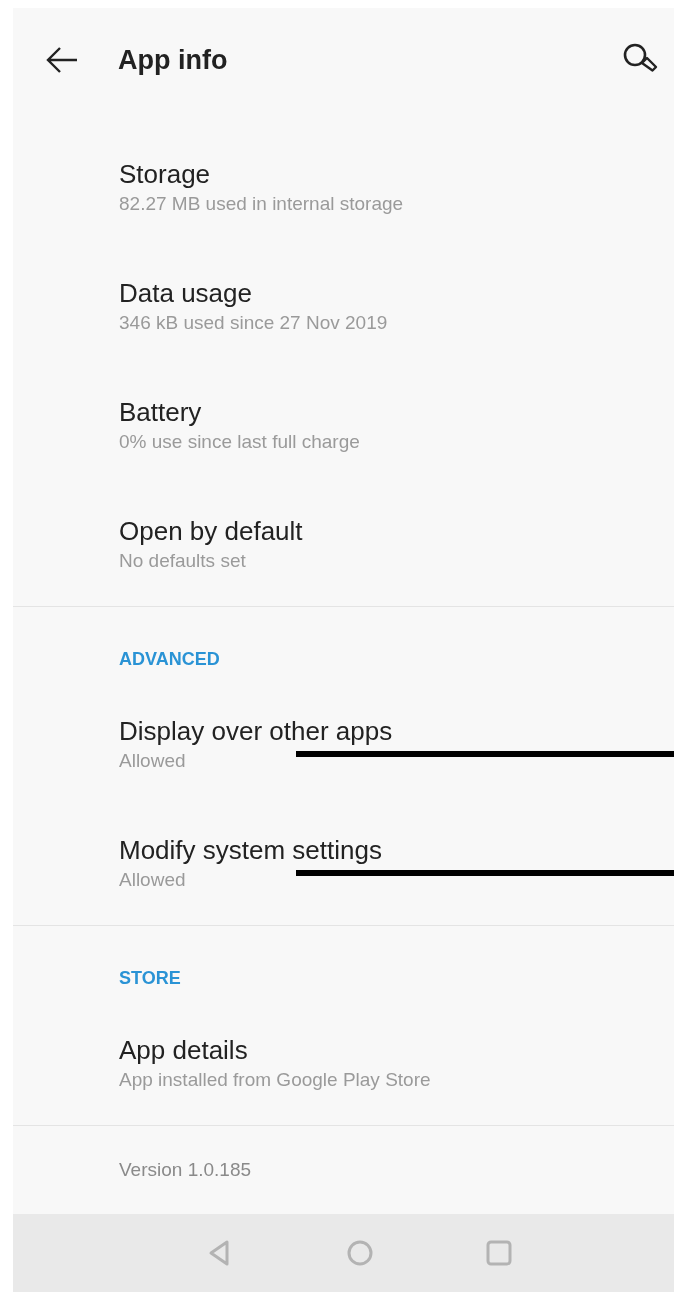  Describe the element at coordinates (150, 978) in the screenshot. I see `section-heading: STORE` at that location.